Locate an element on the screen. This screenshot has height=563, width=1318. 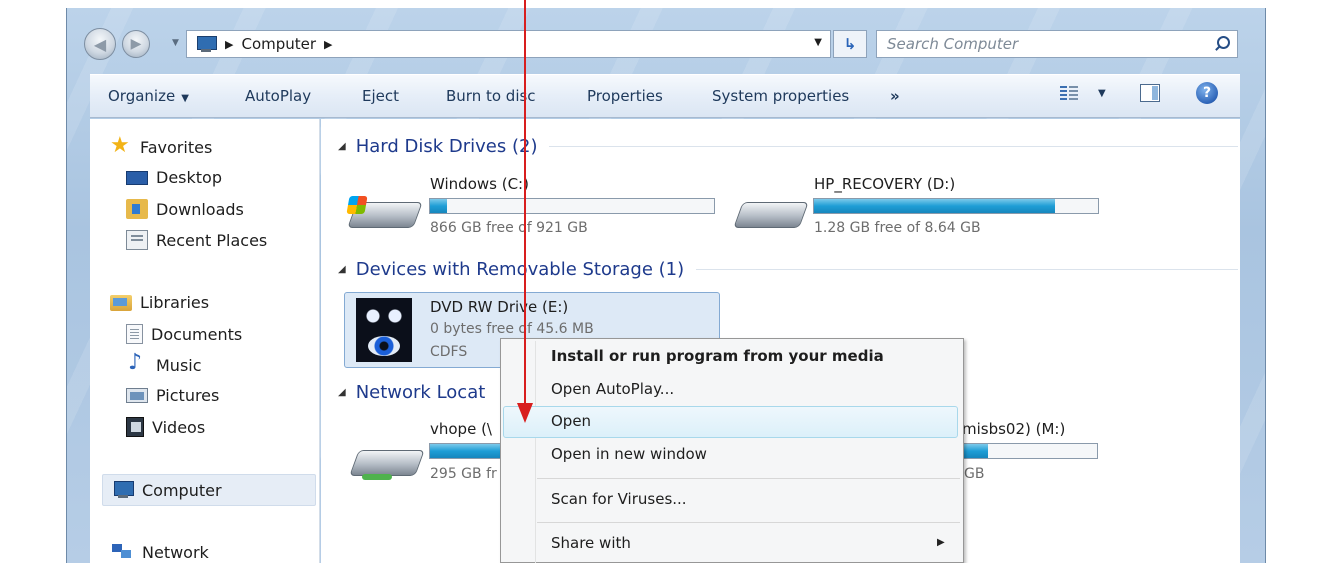
sidebar-item-label: Recent Places is located at coordinates (212, 240).